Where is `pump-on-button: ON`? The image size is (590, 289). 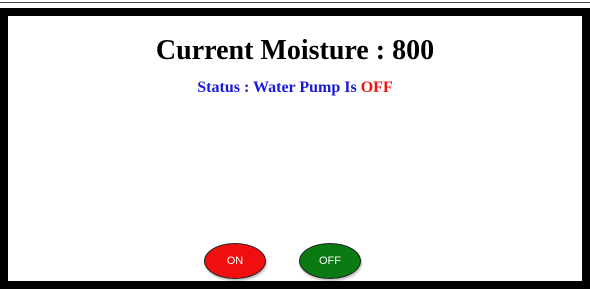 pump-on-button: ON is located at coordinates (235, 261).